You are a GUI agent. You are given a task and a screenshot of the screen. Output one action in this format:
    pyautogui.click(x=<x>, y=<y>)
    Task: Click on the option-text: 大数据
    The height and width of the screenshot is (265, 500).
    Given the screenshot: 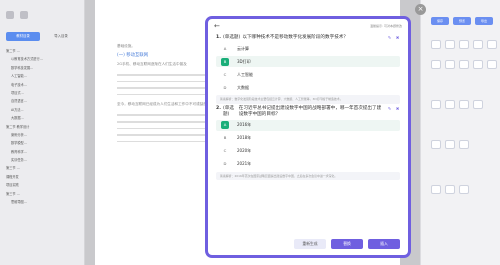 What is the action you would take?
    pyautogui.click(x=243, y=87)
    